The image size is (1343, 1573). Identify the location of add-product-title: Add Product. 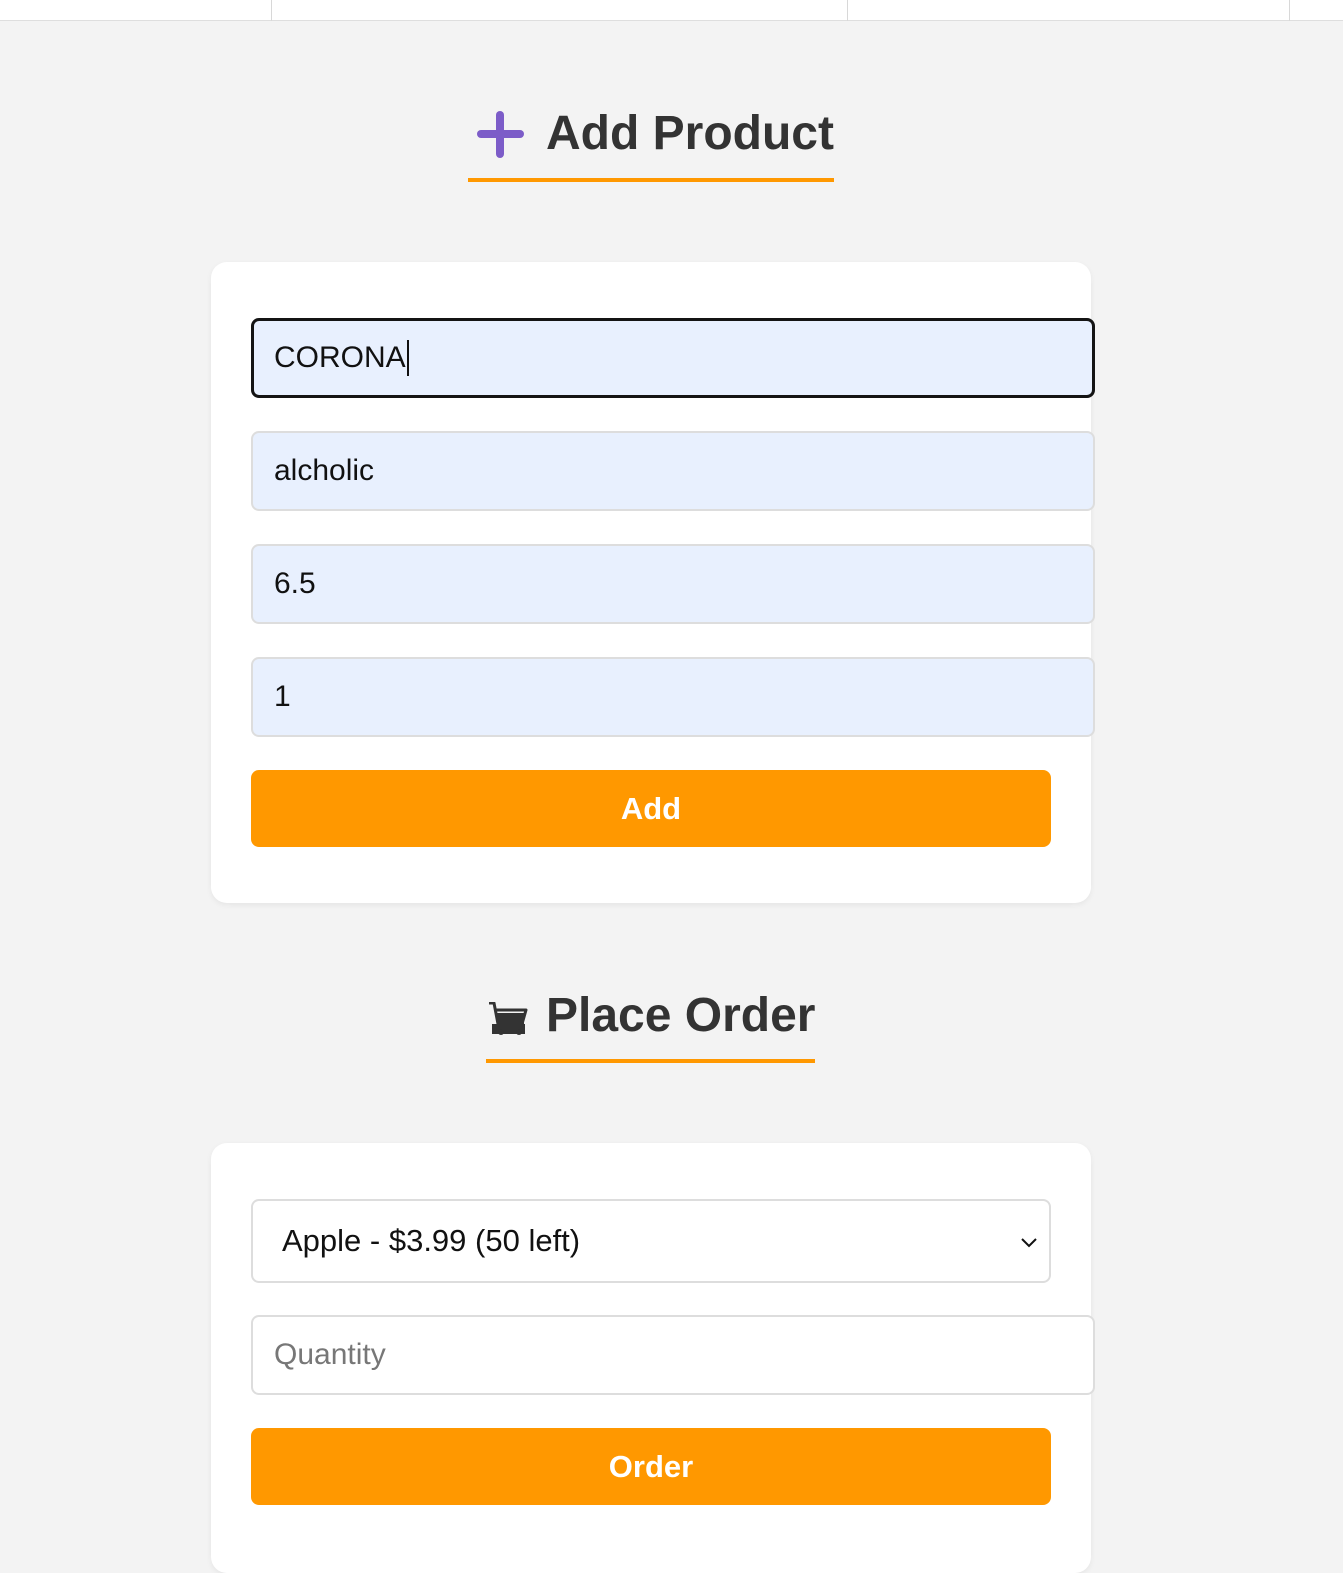
(690, 133).